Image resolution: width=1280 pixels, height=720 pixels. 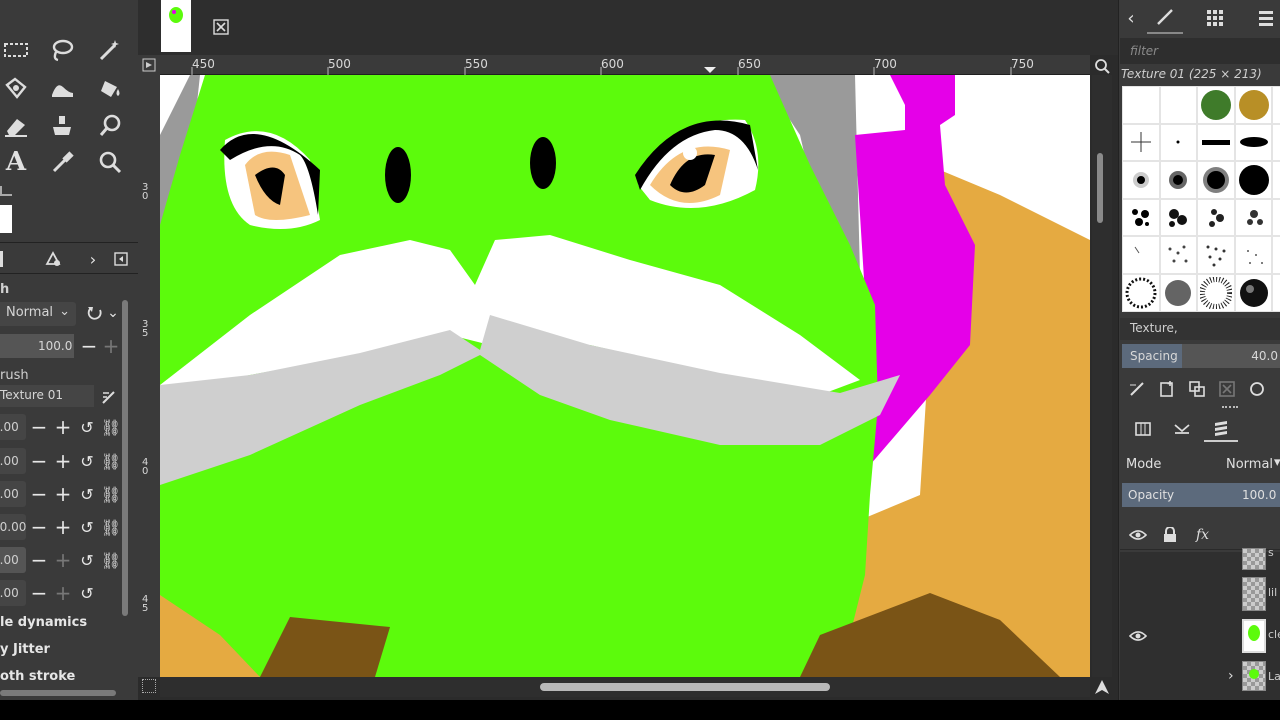 I want to click on horizontal-ruler: 450 500 550 600 650 700 750, so click(x=625, y=65).